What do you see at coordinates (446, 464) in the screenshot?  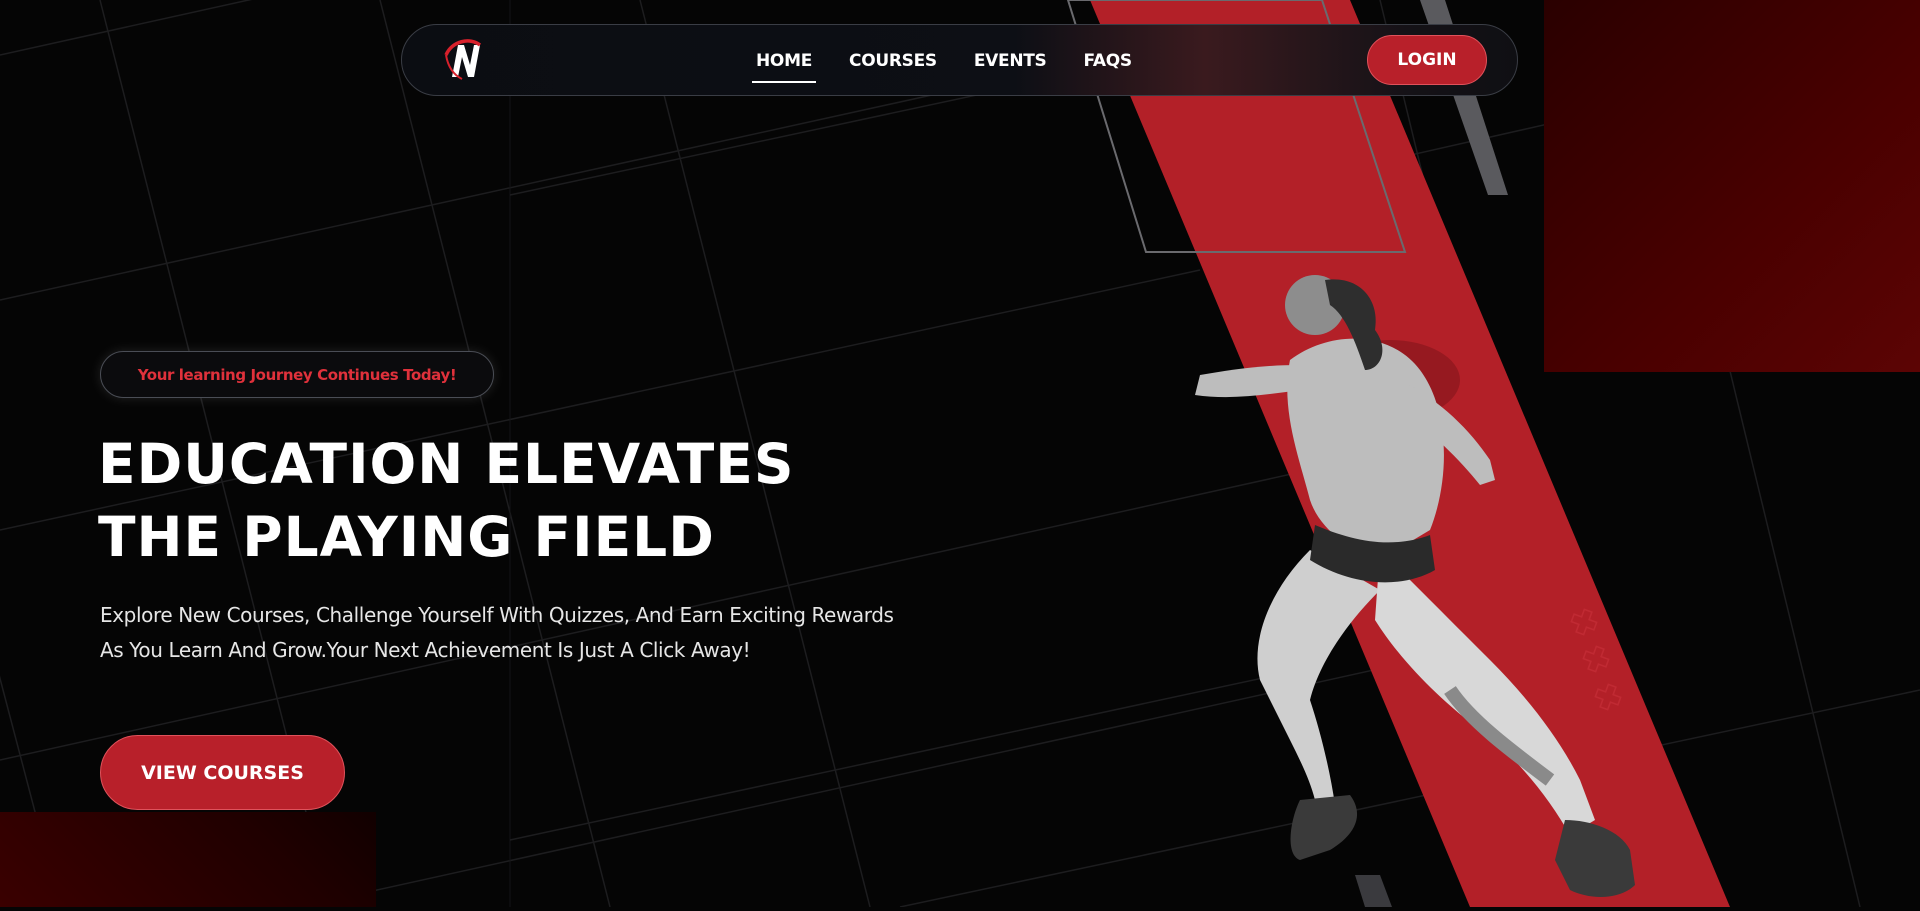 I see `hero-title-line-1: EDUCATION ELEVATES` at bounding box center [446, 464].